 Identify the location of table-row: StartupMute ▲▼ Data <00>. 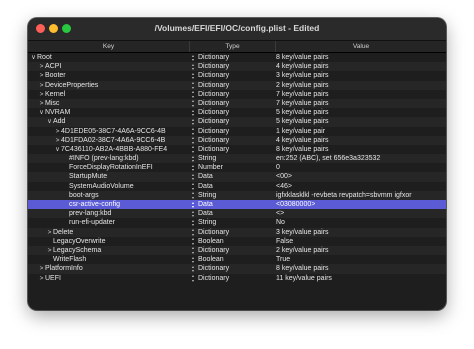
(237, 177).